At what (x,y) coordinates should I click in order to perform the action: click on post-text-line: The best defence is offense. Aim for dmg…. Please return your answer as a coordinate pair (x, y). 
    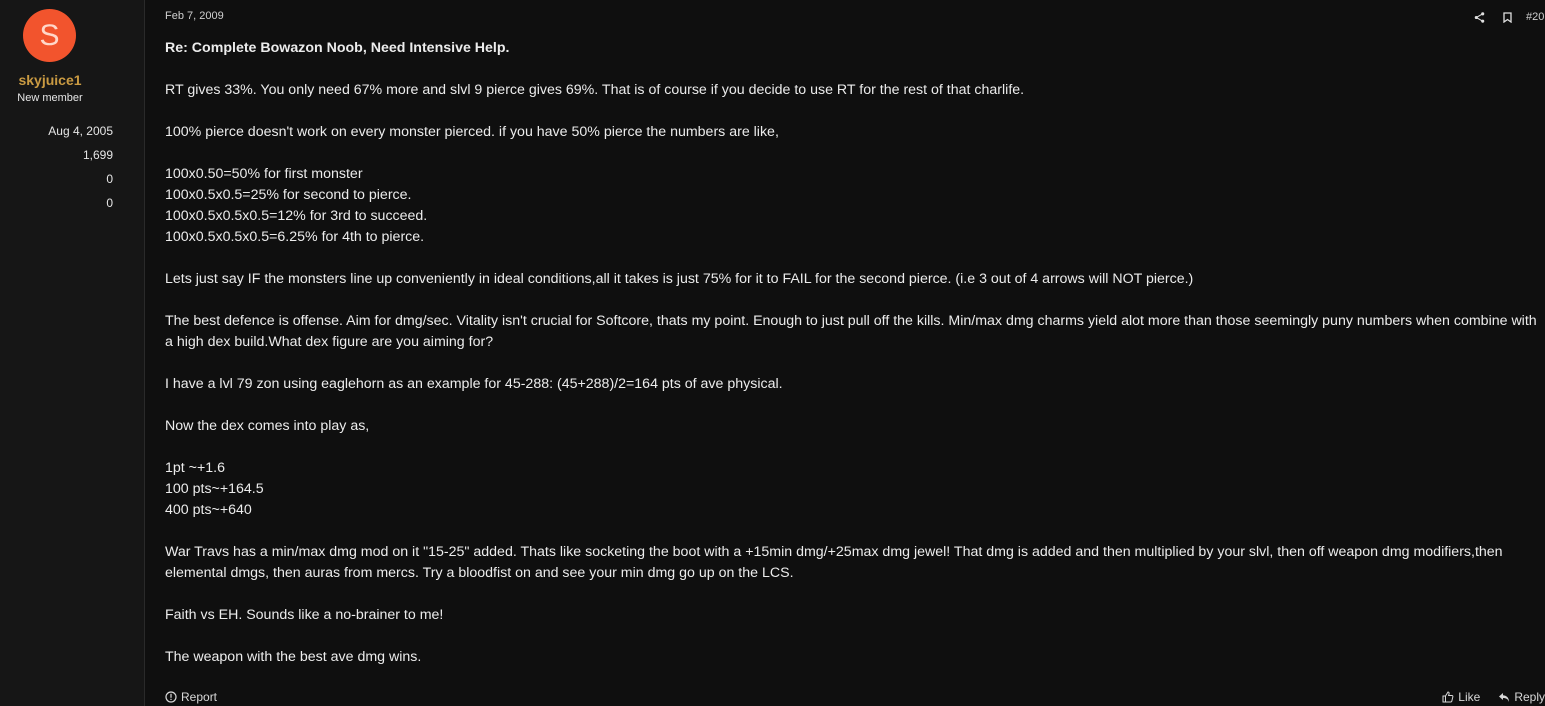
    Looking at the image, I should click on (851, 331).